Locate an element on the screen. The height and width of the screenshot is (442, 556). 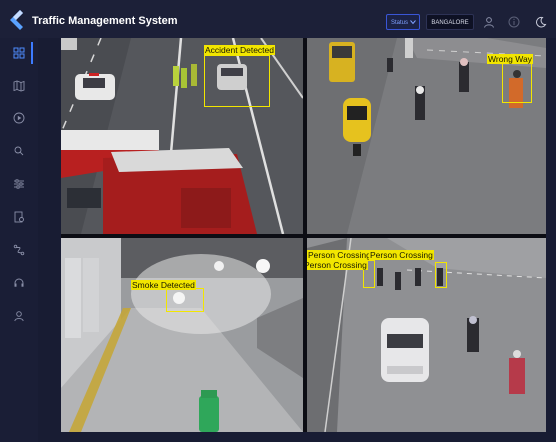
app-logo-icon is located at coordinates (16, 20).